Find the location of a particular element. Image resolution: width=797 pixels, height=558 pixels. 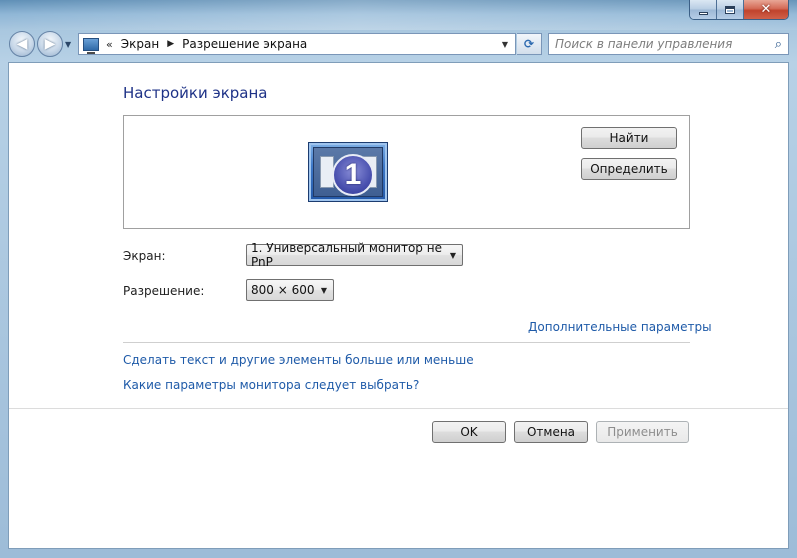

forward-button: ▶ is located at coordinates (50, 44).